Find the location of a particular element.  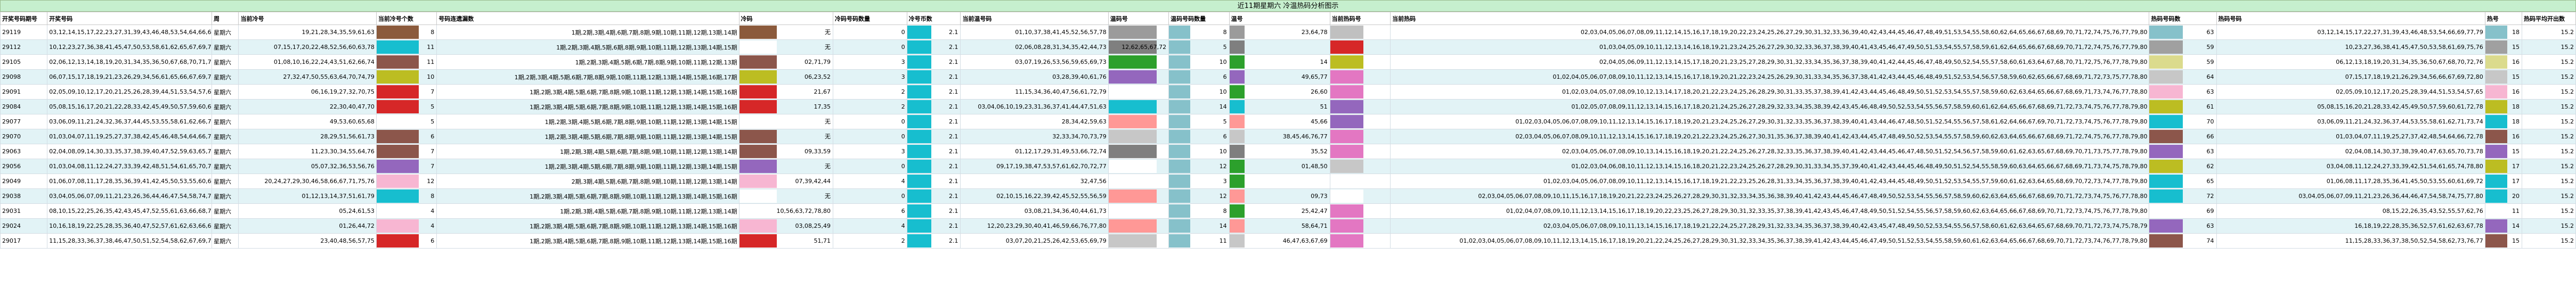

table-cell: 20,24,27,29,30,46,58,66,67,71,75,76 is located at coordinates (307, 181).